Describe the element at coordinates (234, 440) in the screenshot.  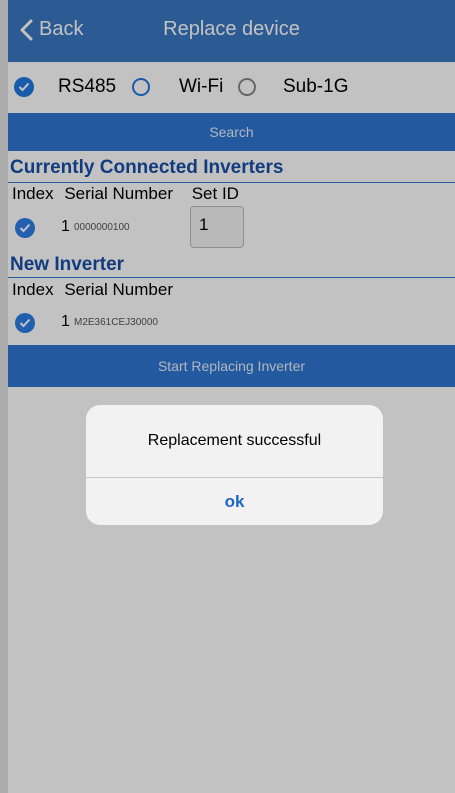
I see `alert-message: Replacement successful` at that location.